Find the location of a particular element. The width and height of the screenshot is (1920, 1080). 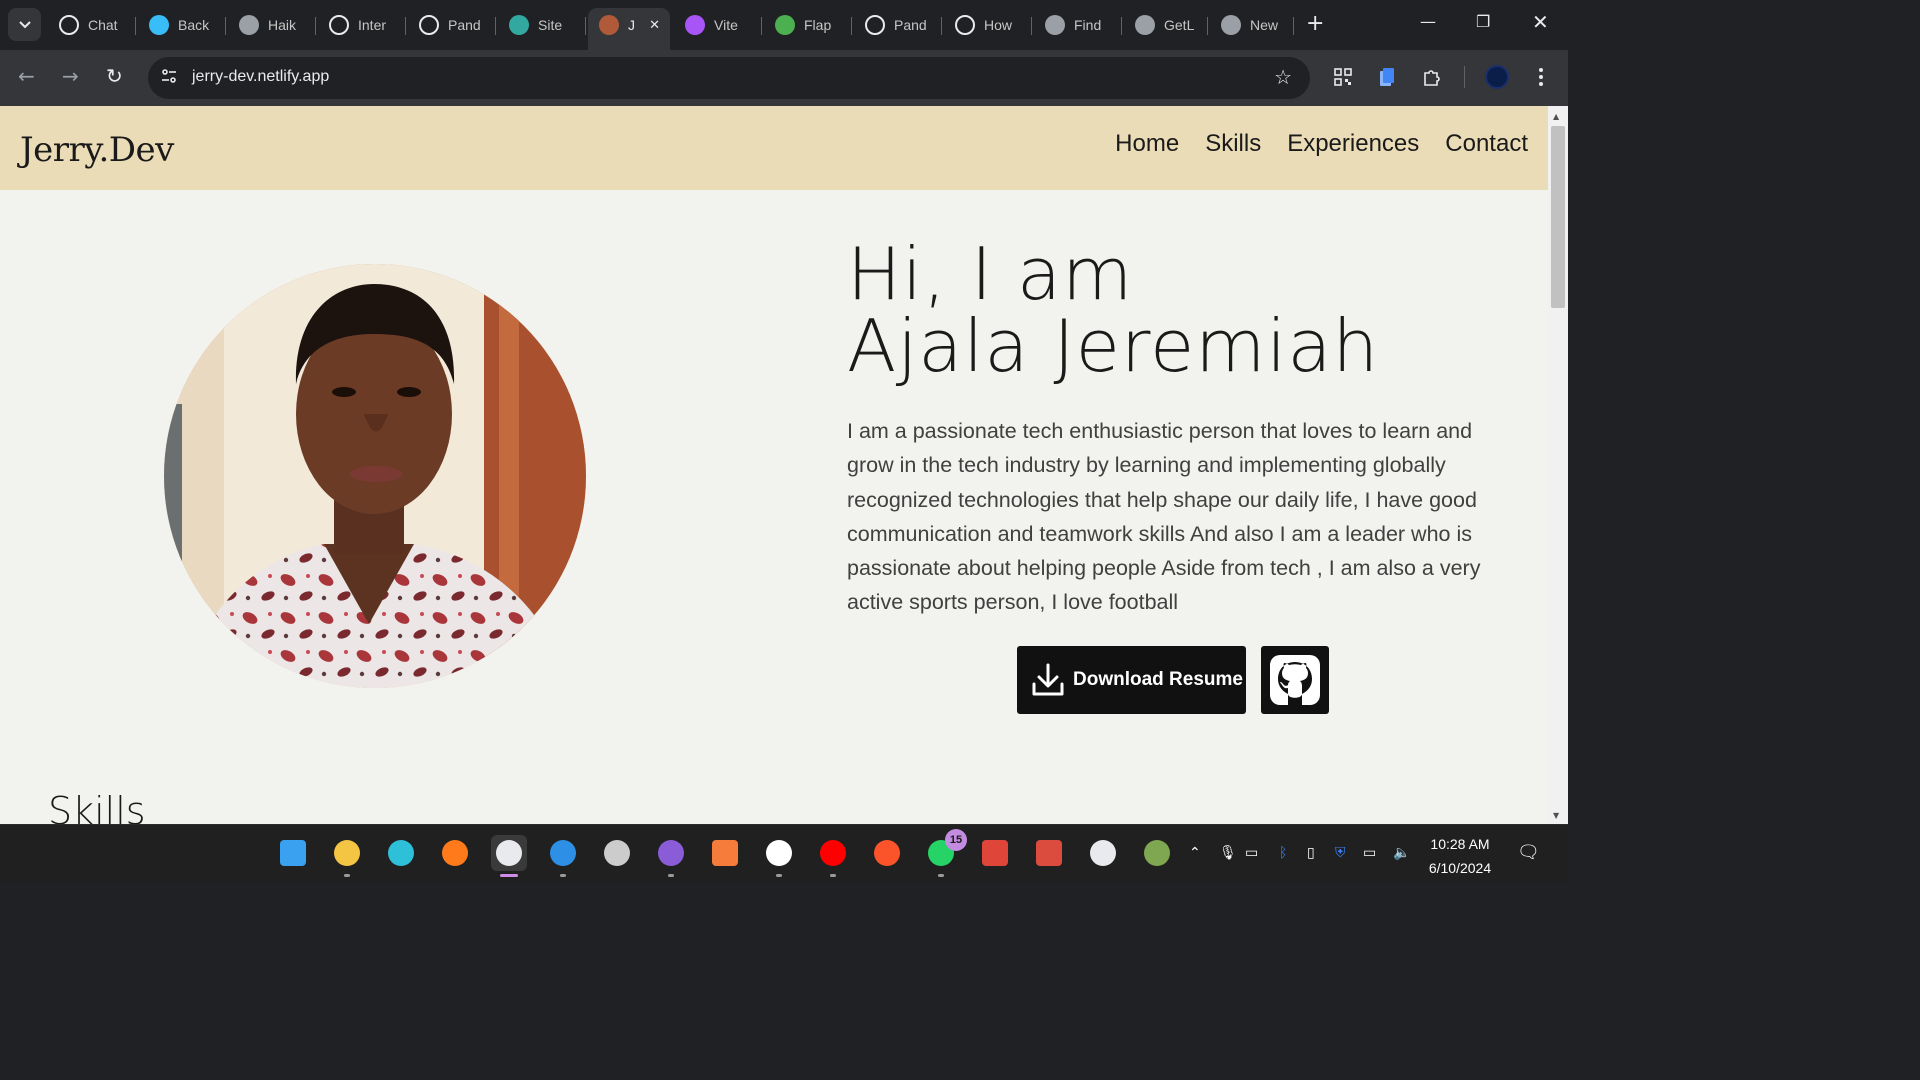

new-tab-button: + is located at coordinates (1315, 24).